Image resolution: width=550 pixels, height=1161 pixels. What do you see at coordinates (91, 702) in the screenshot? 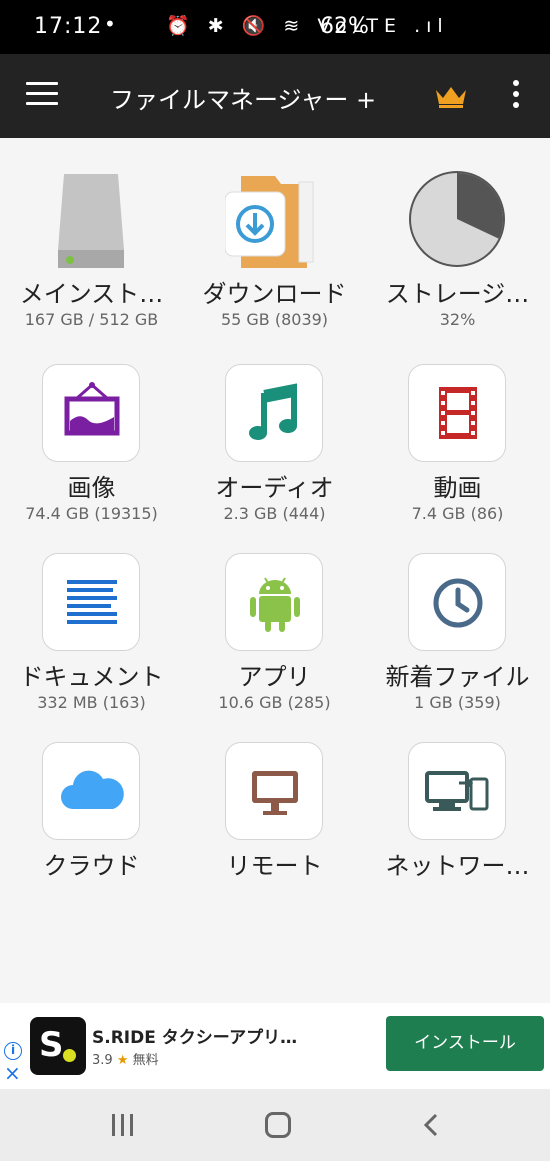
I see `tile-sub: 332 MB (163)` at bounding box center [91, 702].